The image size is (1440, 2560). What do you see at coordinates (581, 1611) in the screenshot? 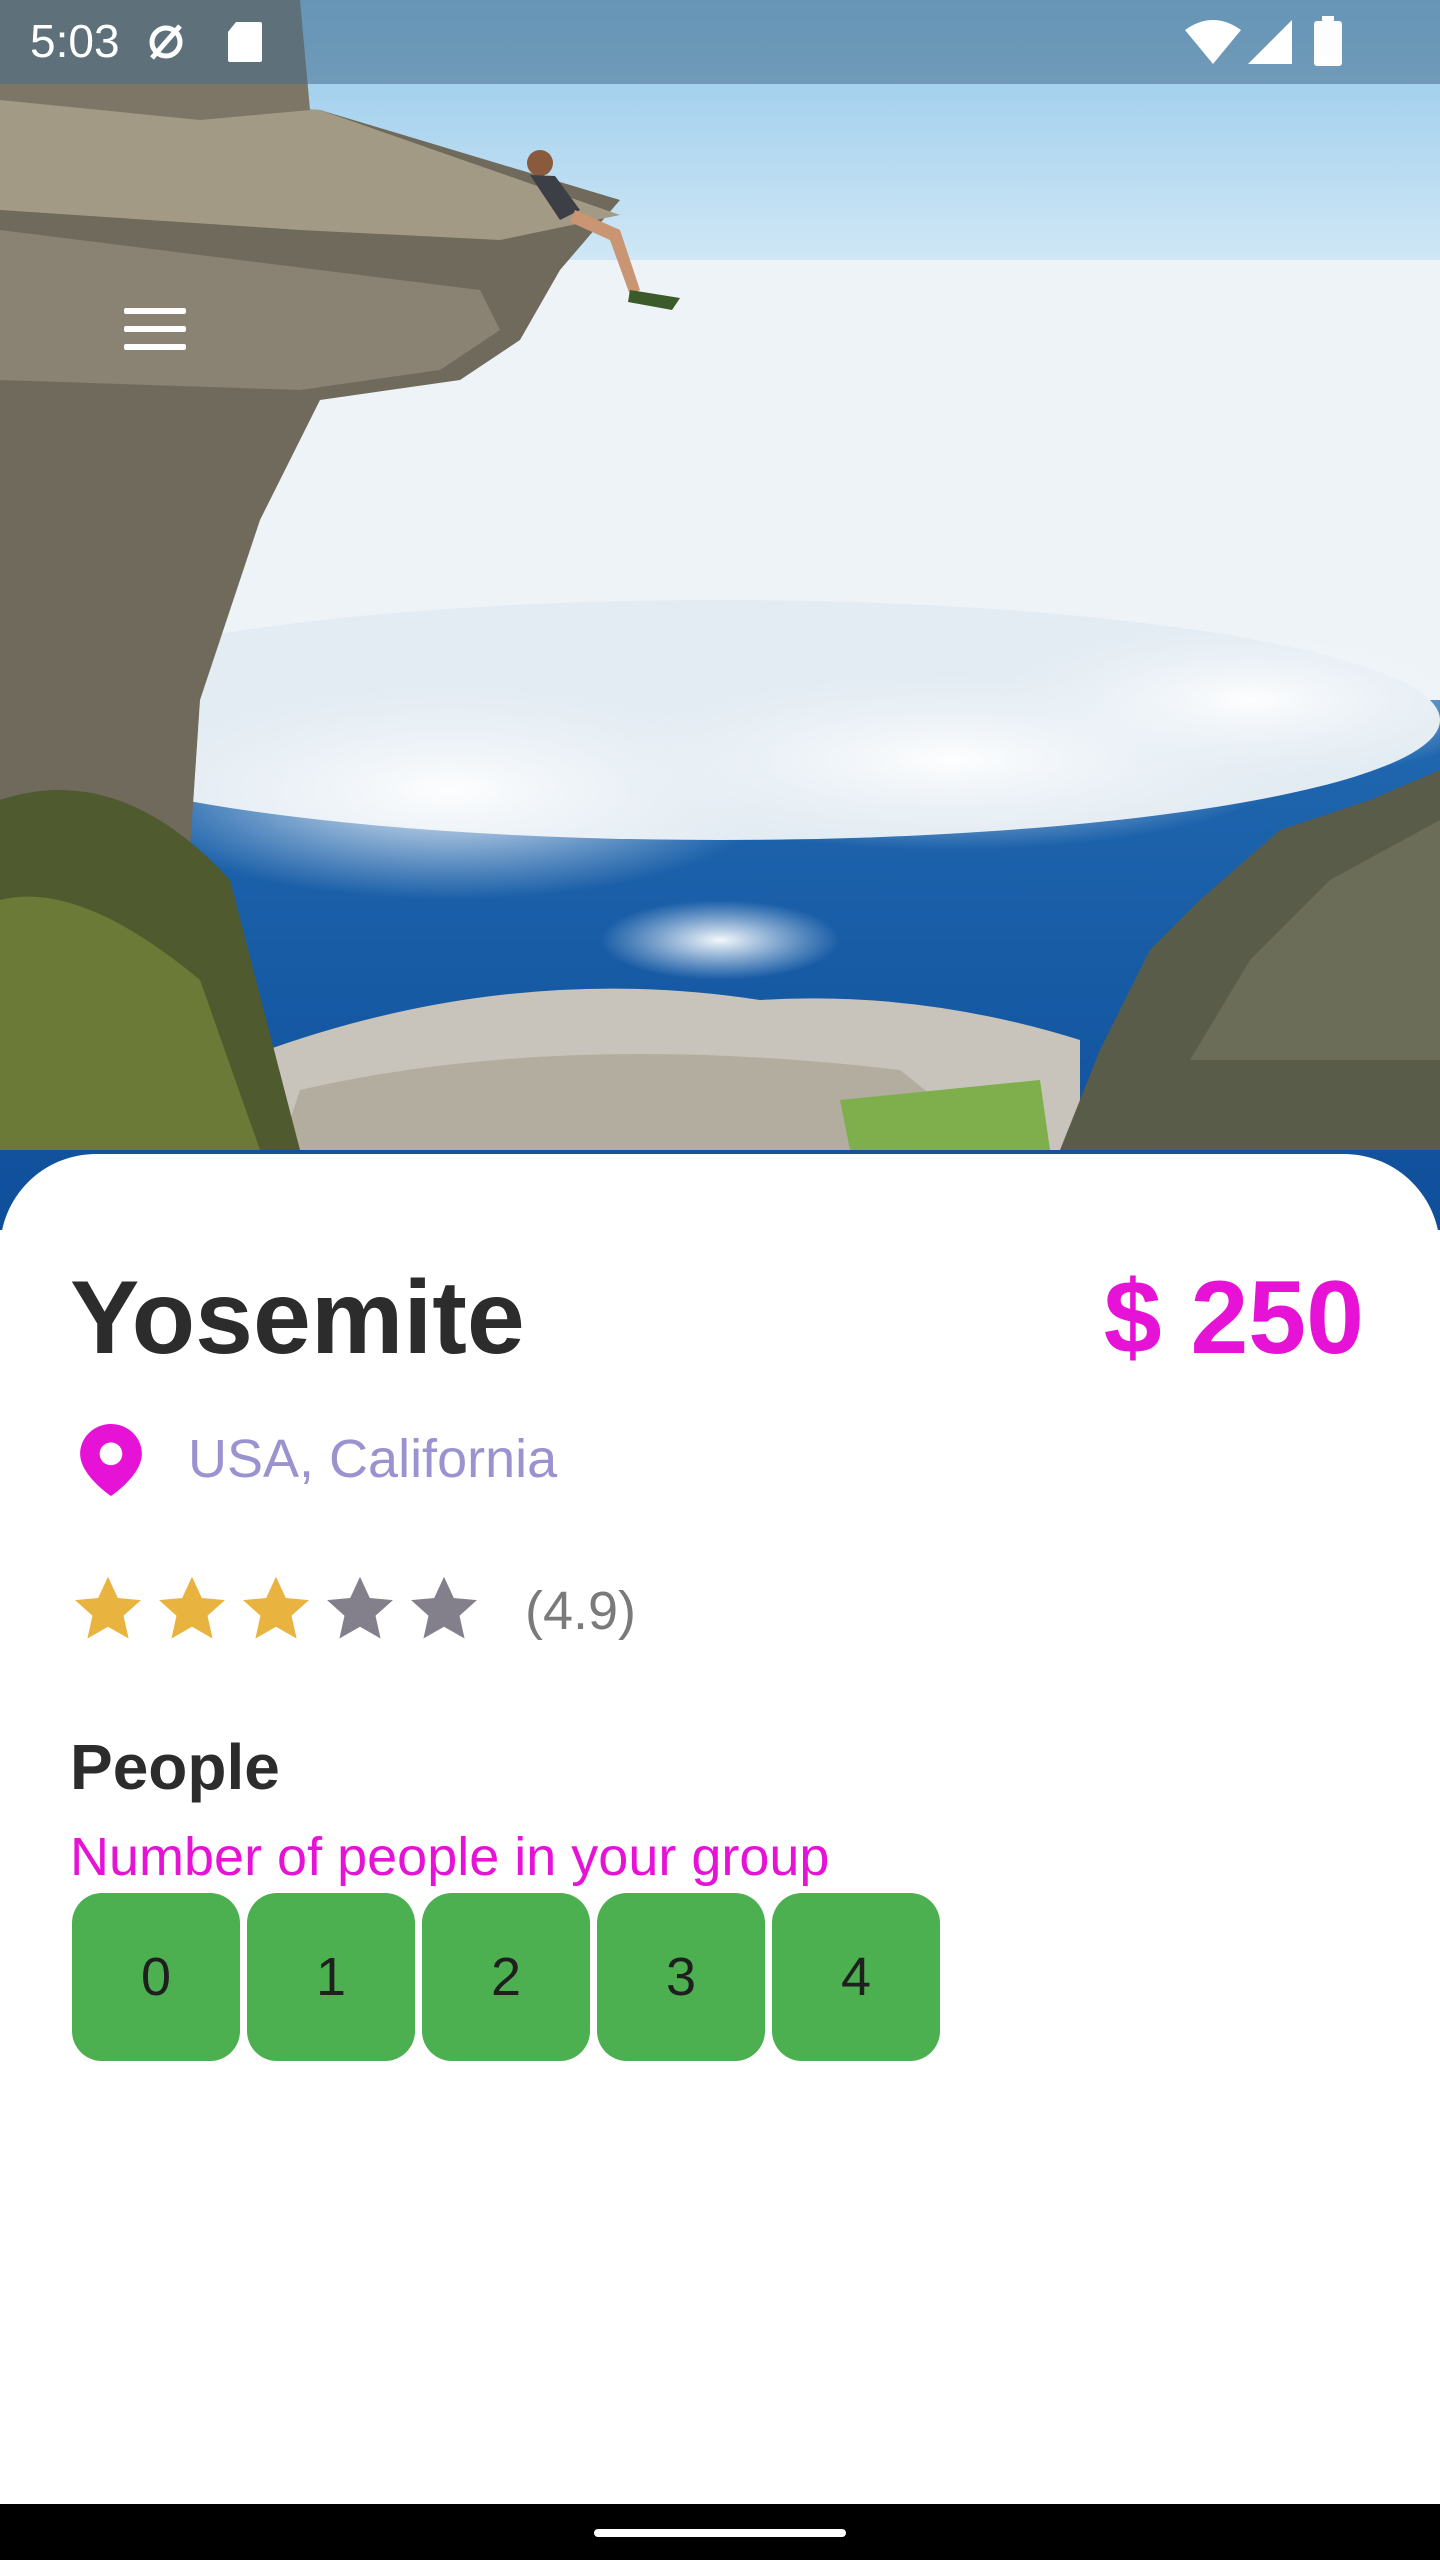
I see `rating-value: (4.9)` at bounding box center [581, 1611].